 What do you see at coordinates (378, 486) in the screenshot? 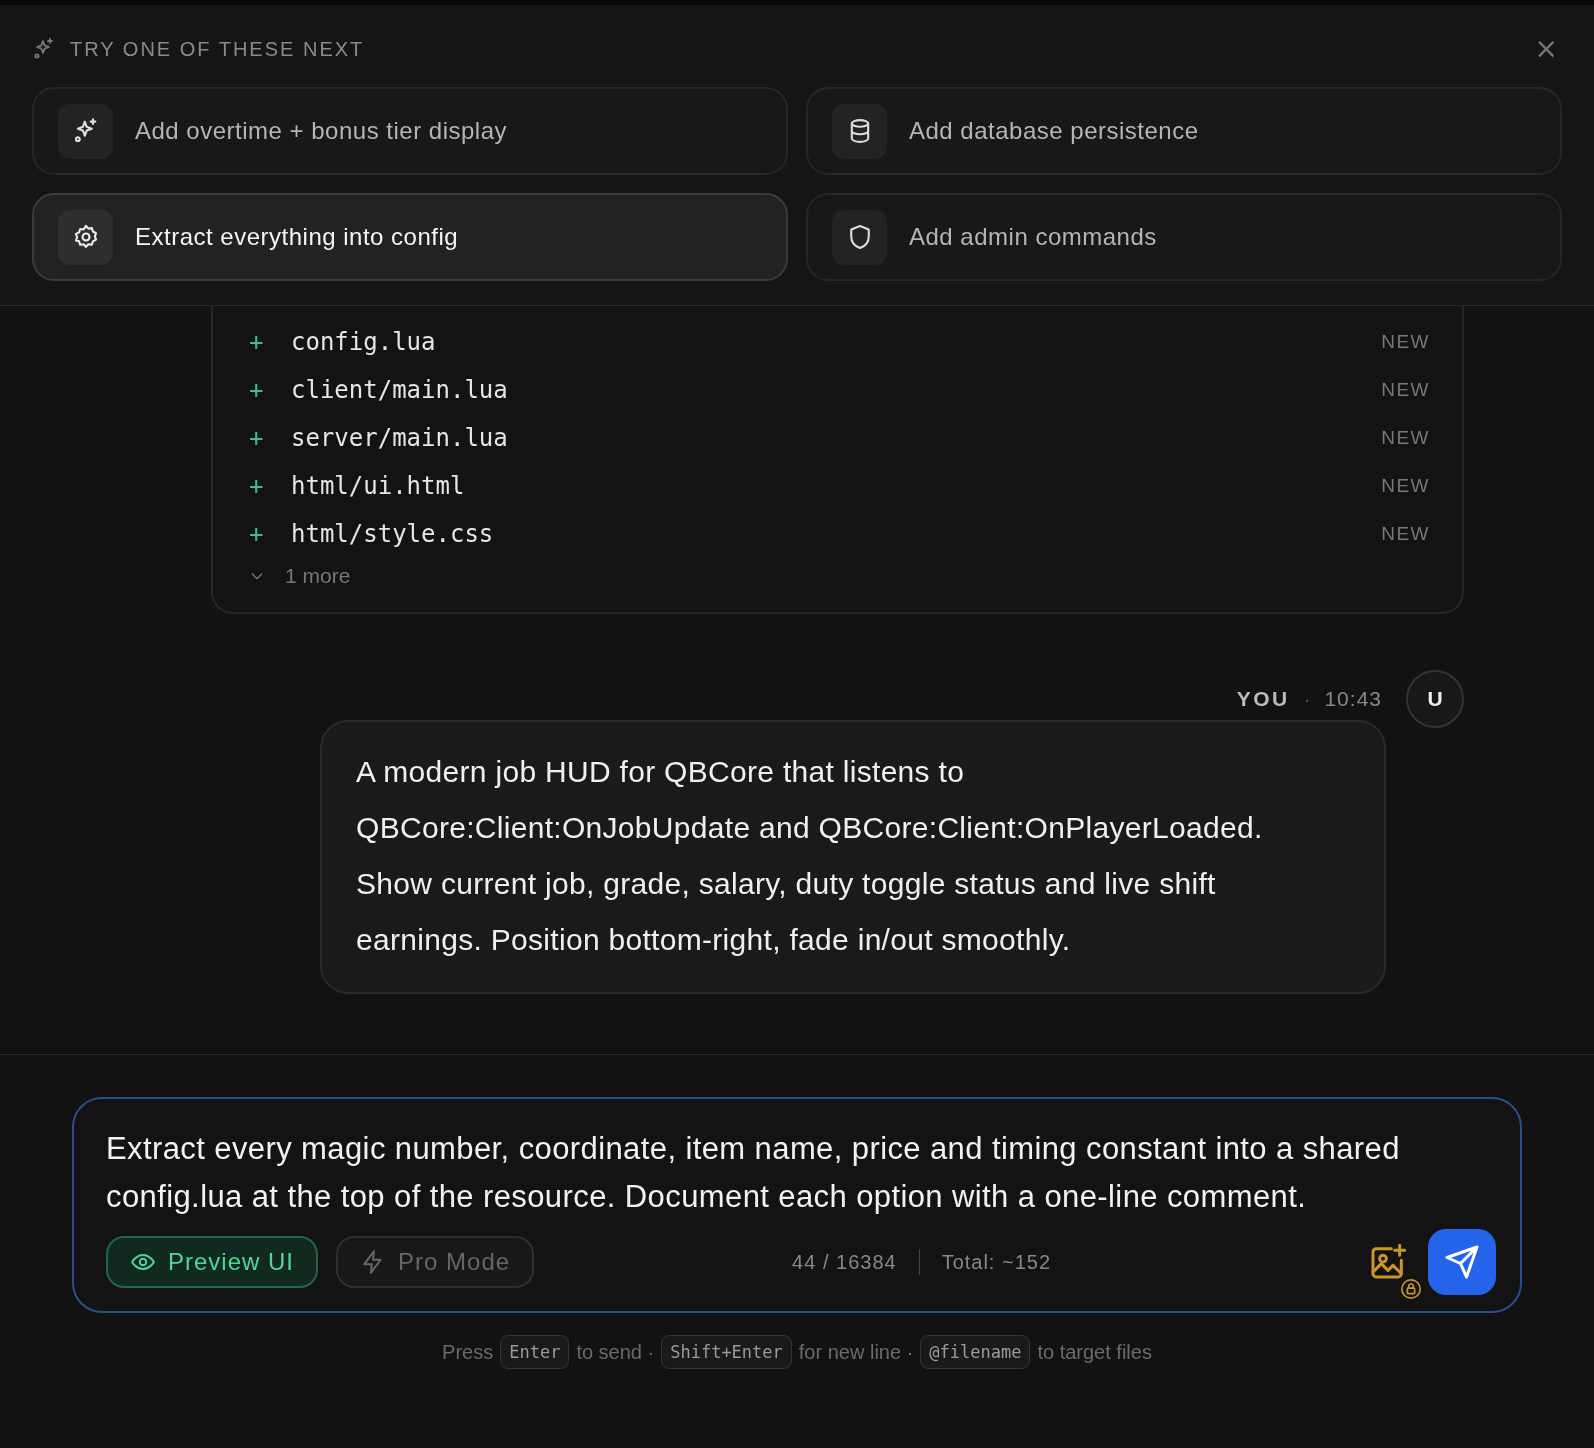
I see `file-name: html/ui.html` at bounding box center [378, 486].